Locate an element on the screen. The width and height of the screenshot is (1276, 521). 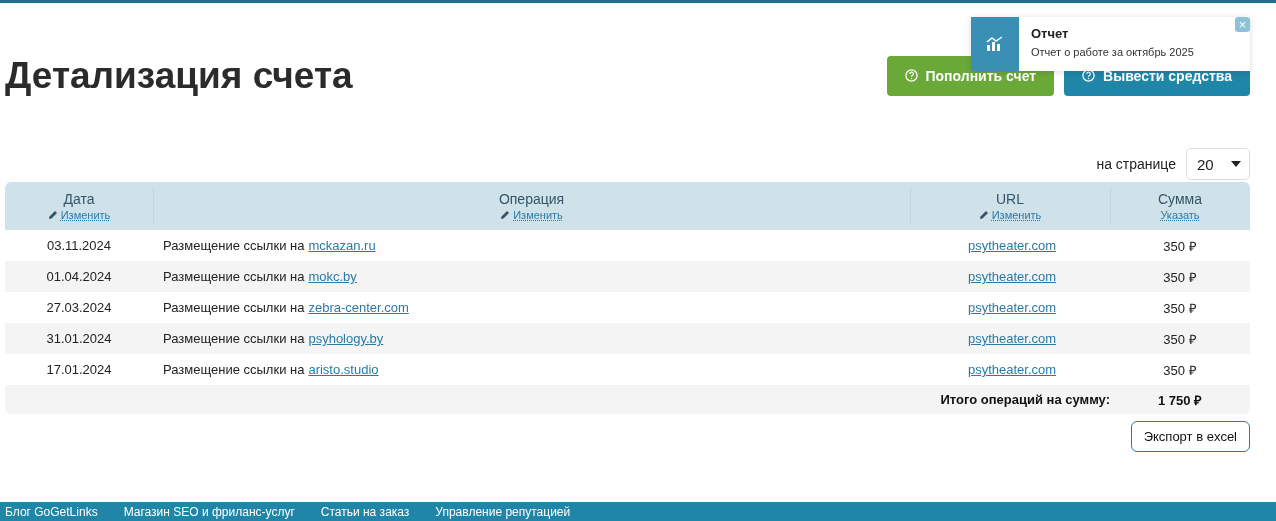
table-cell: 31.01.2024 is located at coordinates (79, 338).